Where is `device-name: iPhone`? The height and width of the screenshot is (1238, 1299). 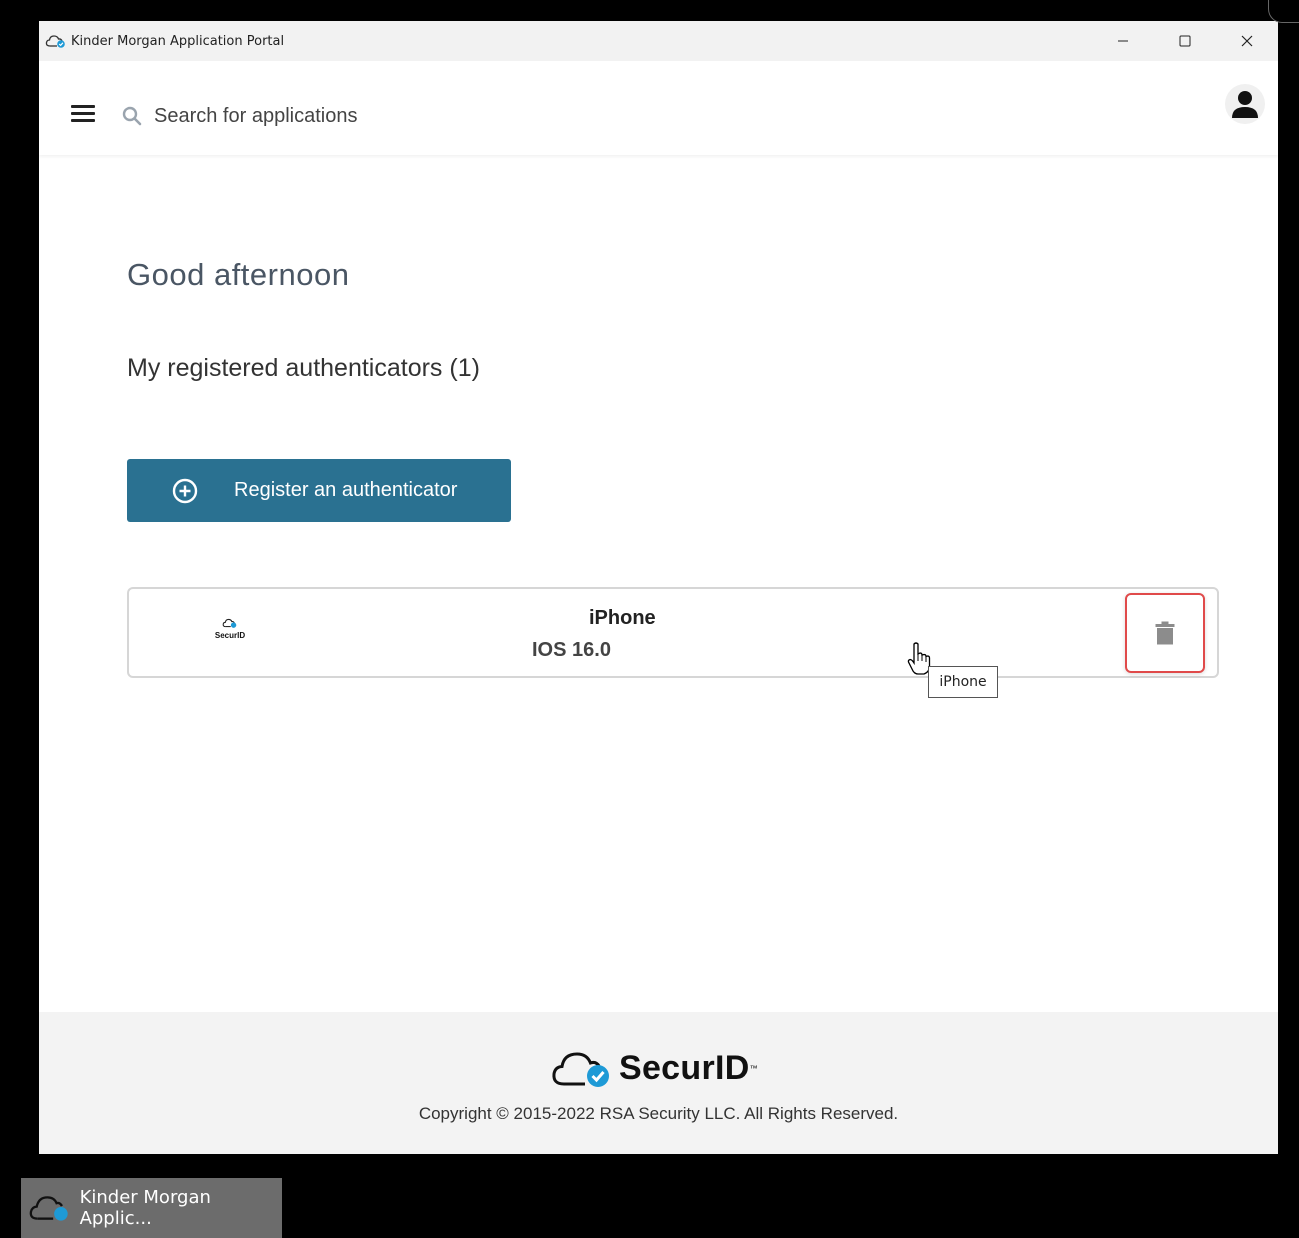
device-name: iPhone is located at coordinates (622, 618).